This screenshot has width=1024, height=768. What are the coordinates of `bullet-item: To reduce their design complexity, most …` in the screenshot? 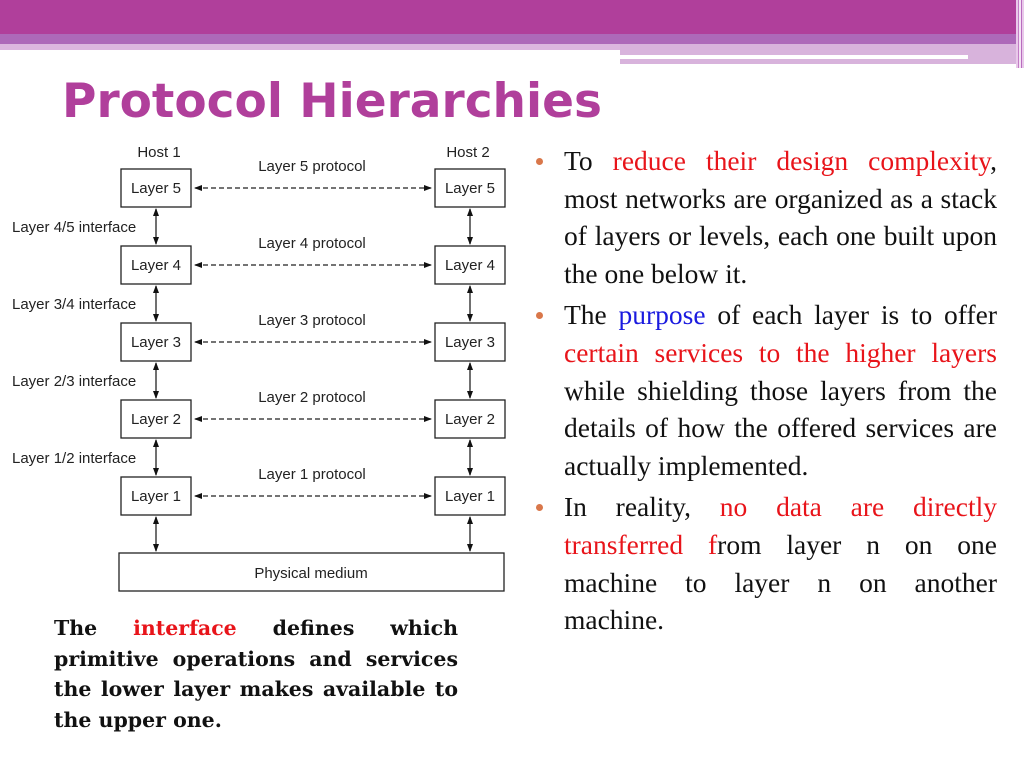 It's located at (764, 217).